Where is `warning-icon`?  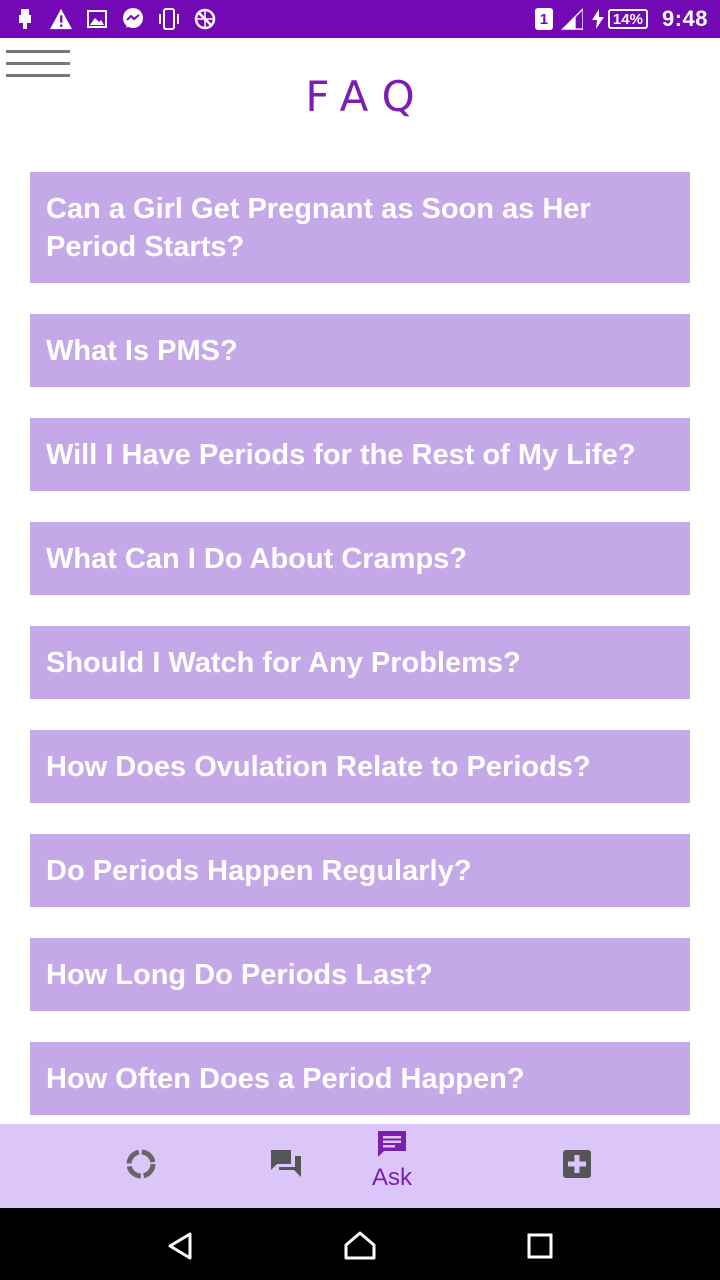 warning-icon is located at coordinates (61, 19).